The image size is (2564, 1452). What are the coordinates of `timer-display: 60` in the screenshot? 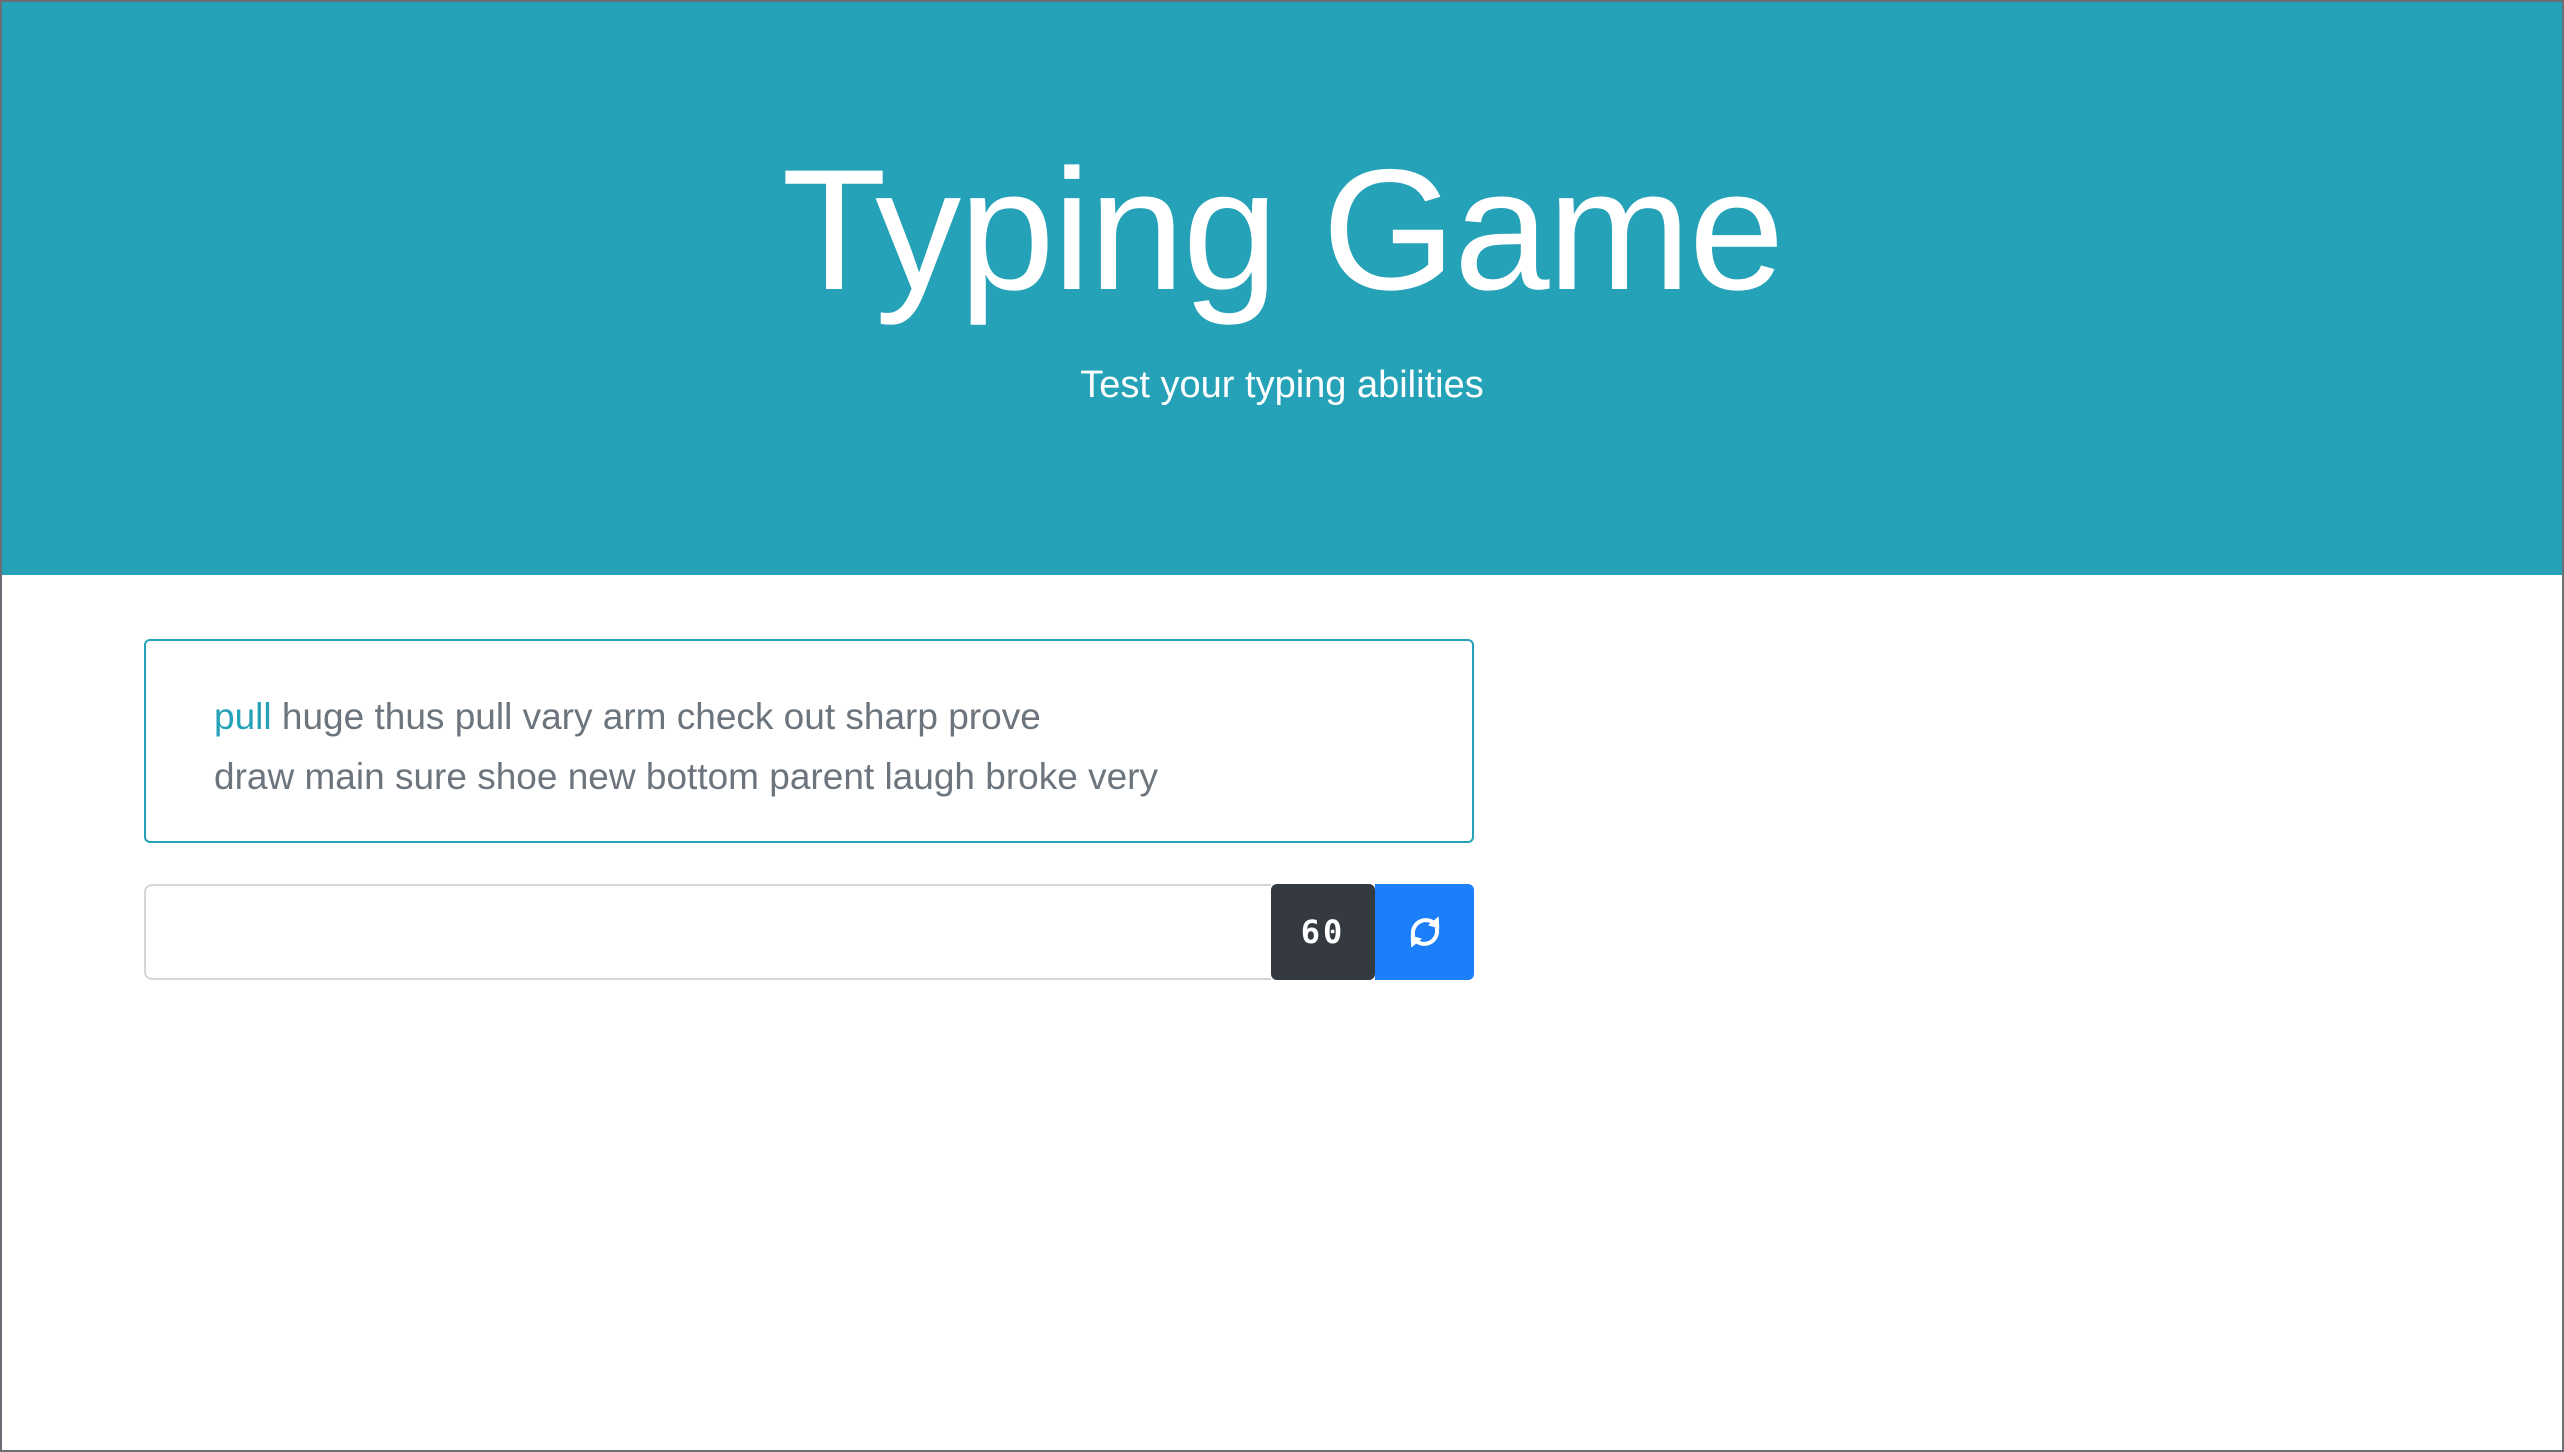 It's located at (1323, 932).